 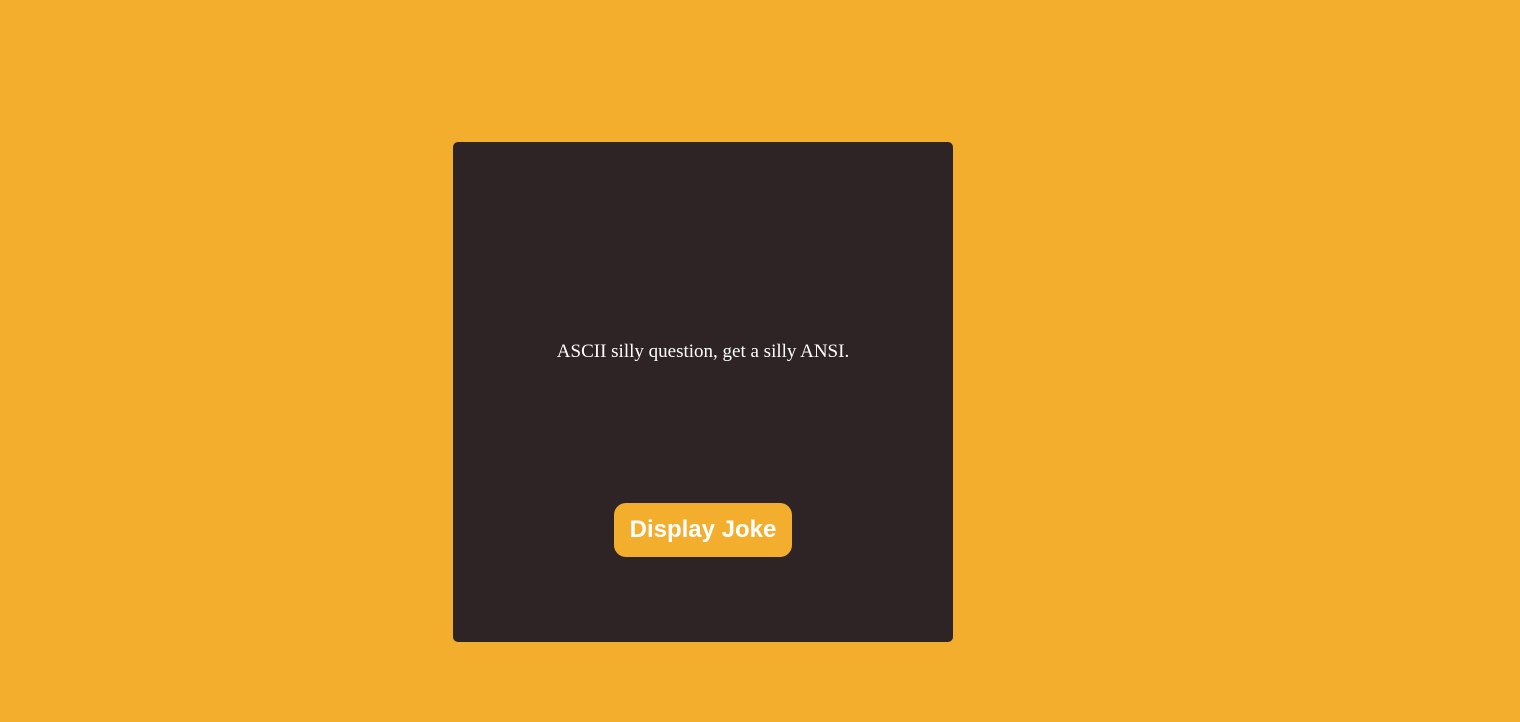 What do you see at coordinates (703, 351) in the screenshot?
I see `joke-text: ASCII silly question, get a silly ANSI.` at bounding box center [703, 351].